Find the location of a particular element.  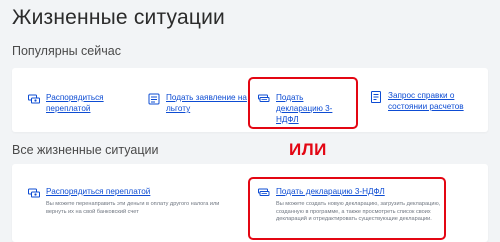

popular-item-settlement-certificate: Запрос справки о состоянии расчетов is located at coordinates (429, 101).